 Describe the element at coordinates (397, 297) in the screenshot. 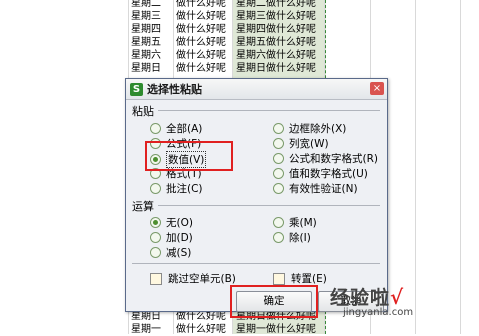

I see `check-mark-icon: √` at that location.